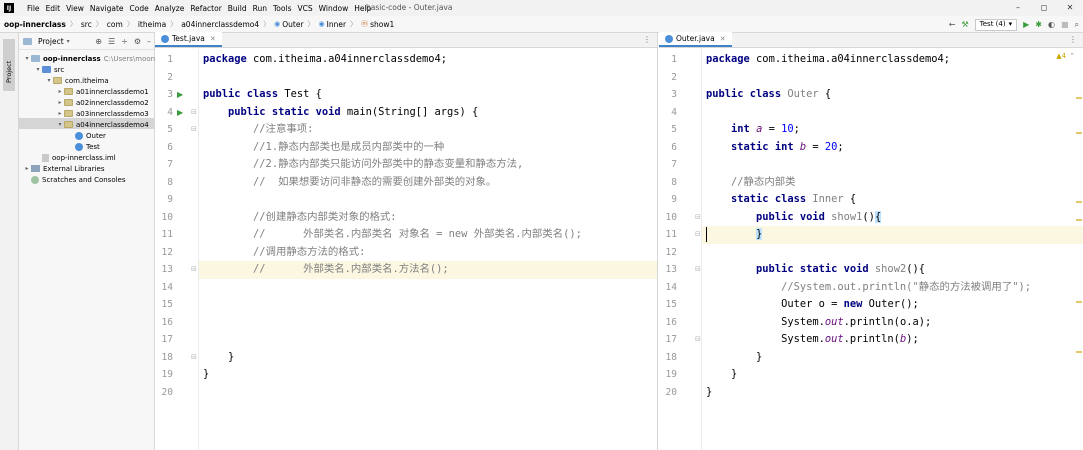 The image size is (1083, 450). Describe the element at coordinates (213, 39) in the screenshot. I see `close-icon: ✕` at that location.